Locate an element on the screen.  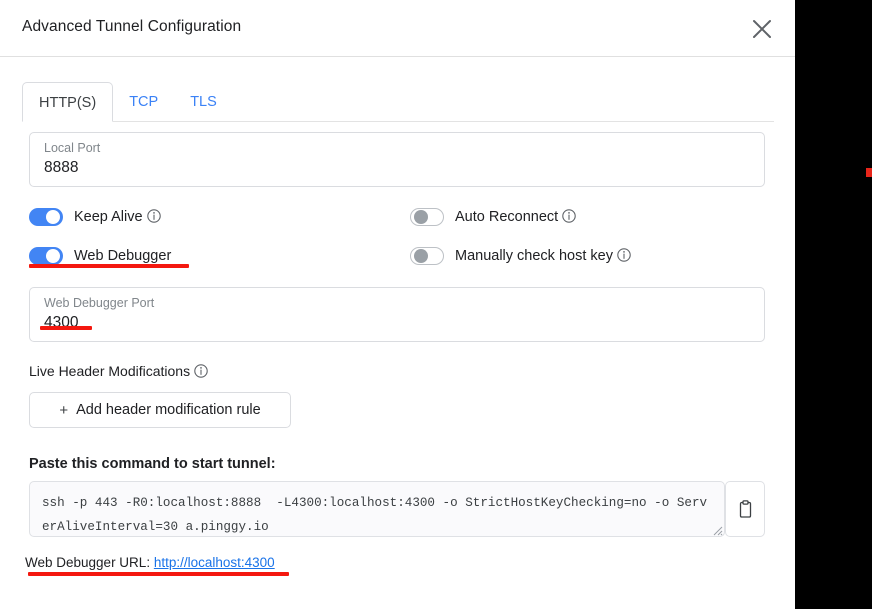
tab-bar: HTTP(S) TCP TLS is located at coordinates (127, 102).